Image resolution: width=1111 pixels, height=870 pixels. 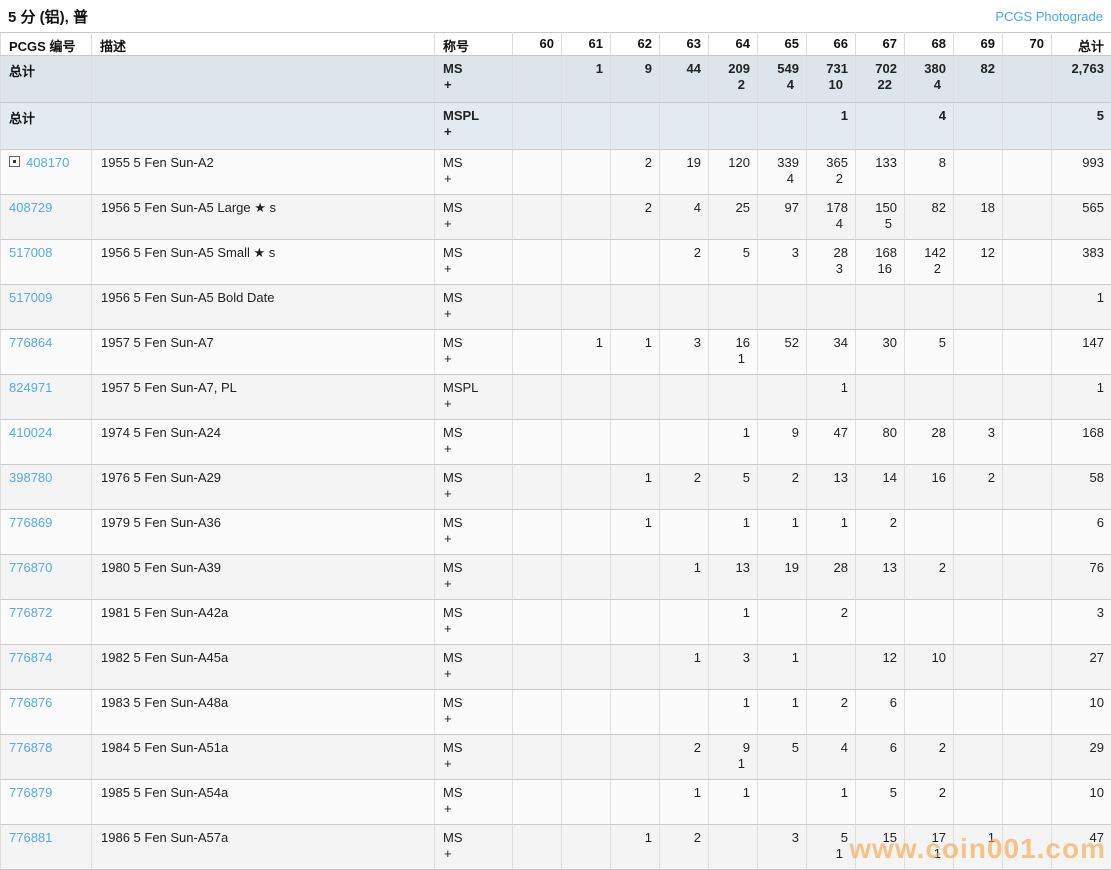 I want to click on column-header-desc: 描述, so click(x=263, y=44).